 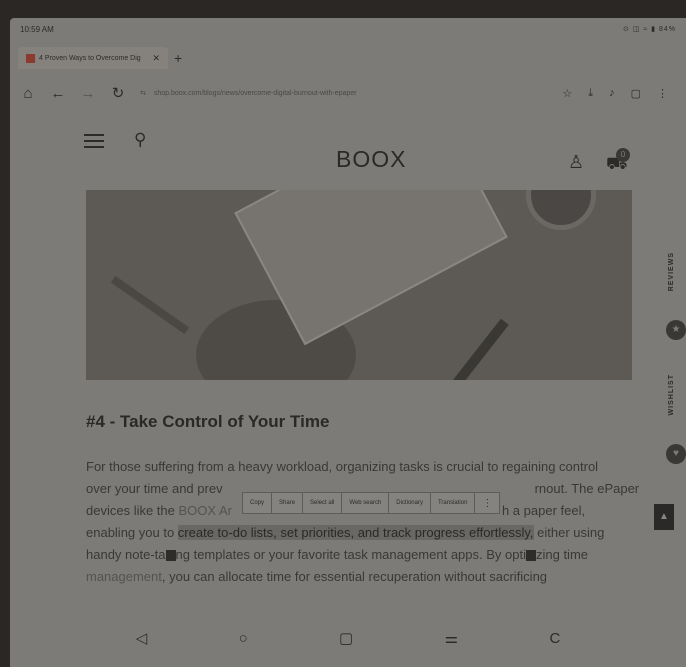 What do you see at coordinates (676, 454) in the screenshot?
I see `heart-icon: ♥` at bounding box center [676, 454].